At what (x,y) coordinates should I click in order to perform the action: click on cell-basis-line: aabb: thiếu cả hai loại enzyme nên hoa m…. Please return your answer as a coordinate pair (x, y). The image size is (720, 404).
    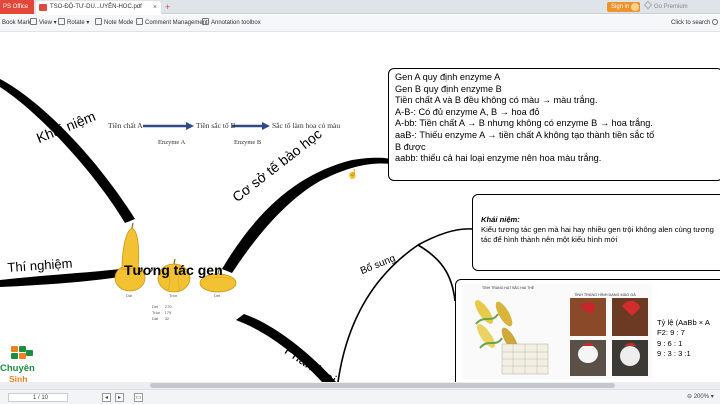
    Looking at the image, I should click on (498, 158).